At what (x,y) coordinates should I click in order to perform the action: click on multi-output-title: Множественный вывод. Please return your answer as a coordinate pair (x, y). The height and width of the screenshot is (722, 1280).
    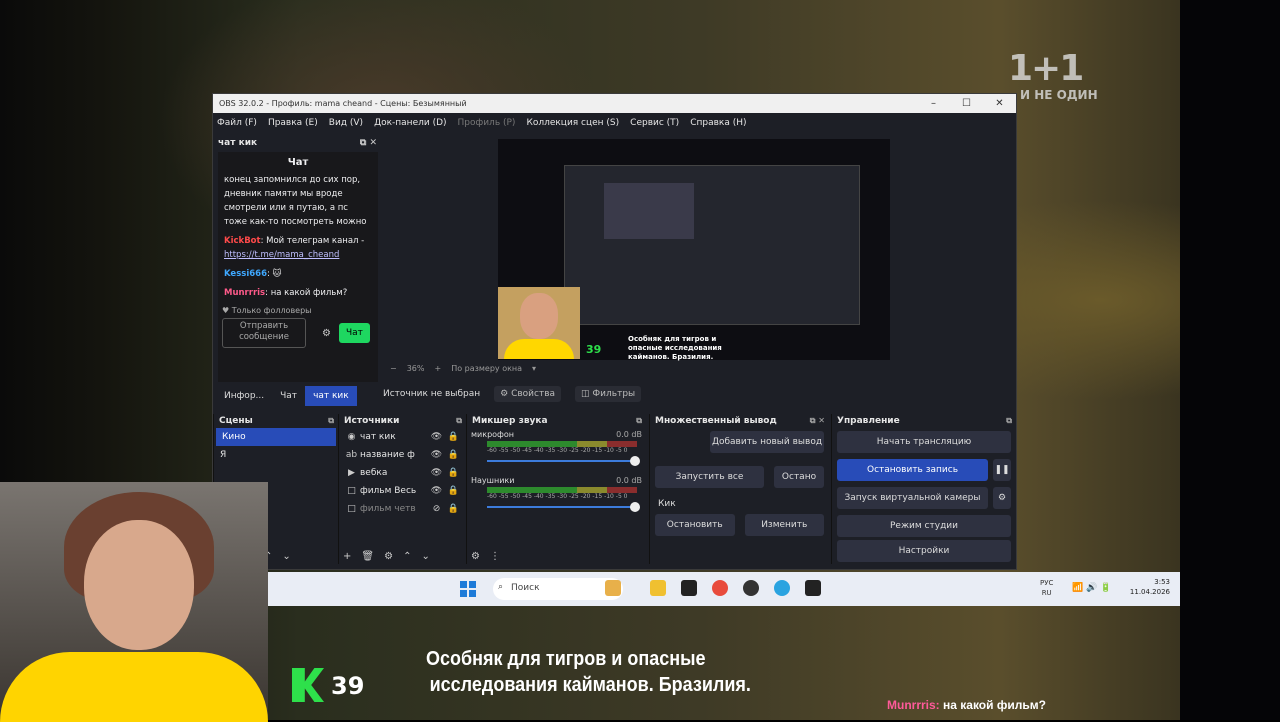
    Looking at the image, I should click on (716, 421).